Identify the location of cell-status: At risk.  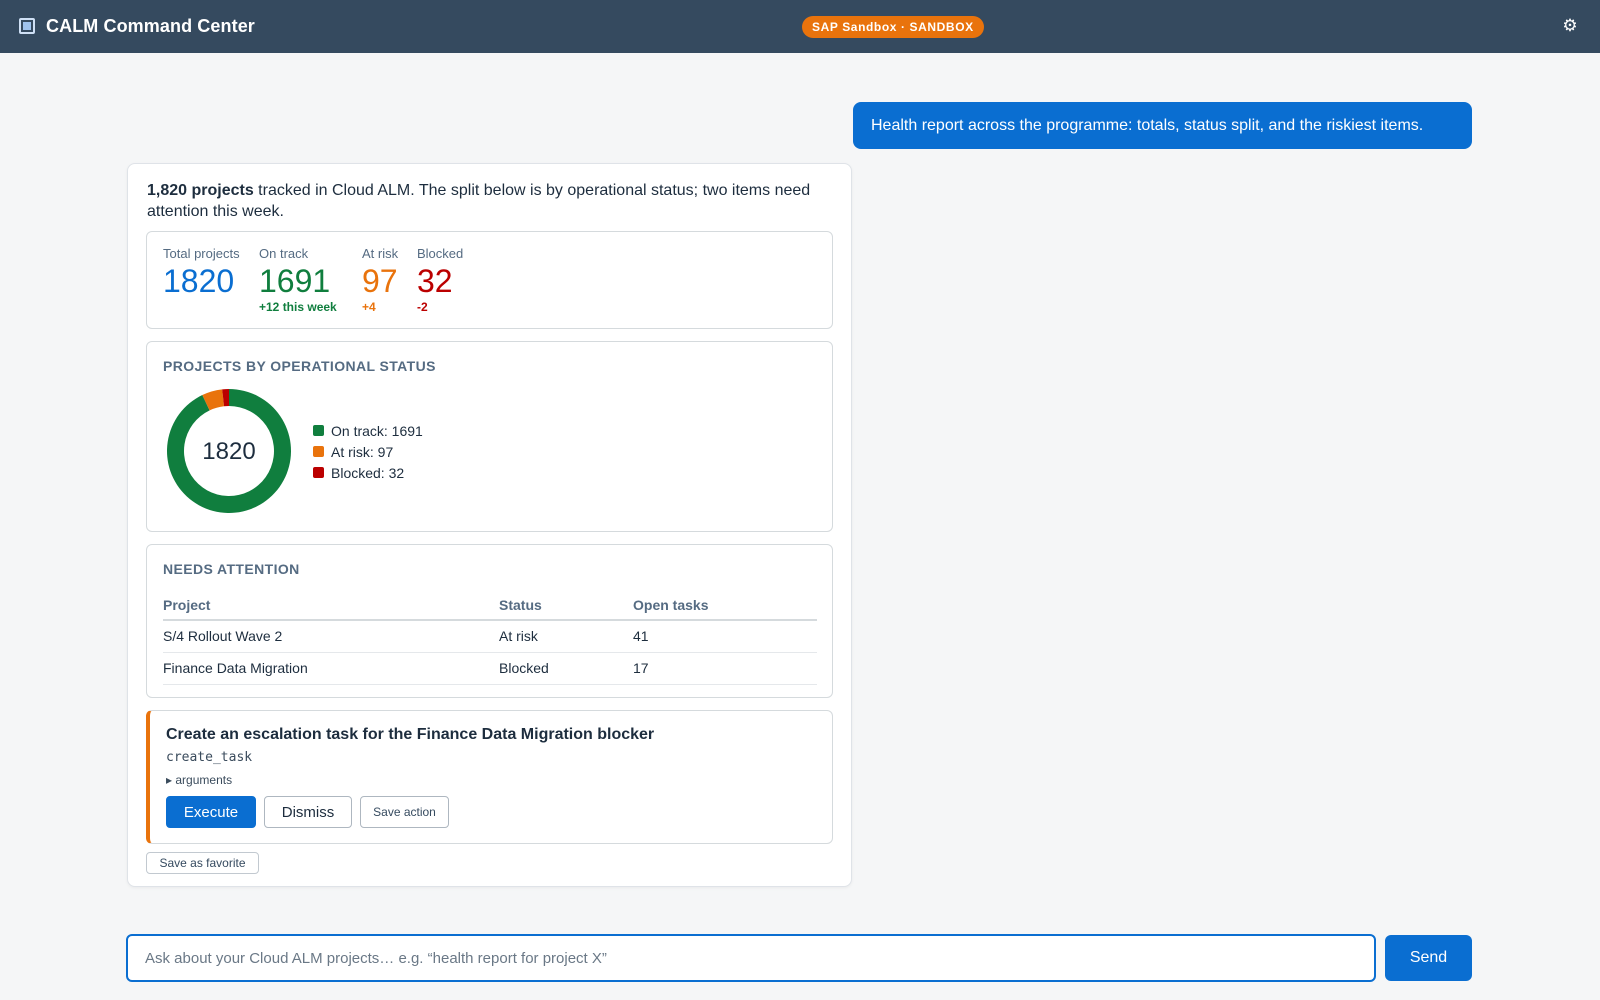
(566, 636).